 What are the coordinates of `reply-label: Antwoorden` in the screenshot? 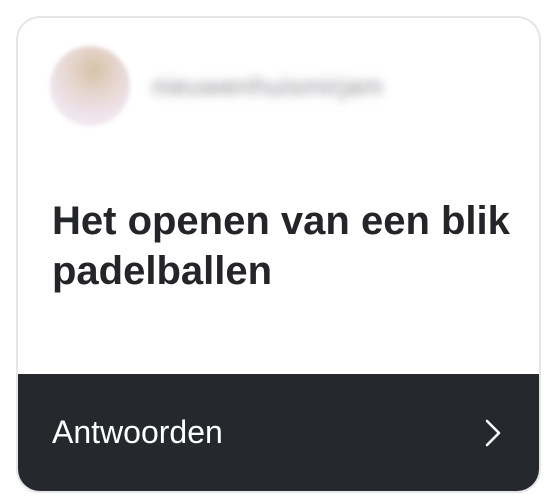 It's located at (137, 432).